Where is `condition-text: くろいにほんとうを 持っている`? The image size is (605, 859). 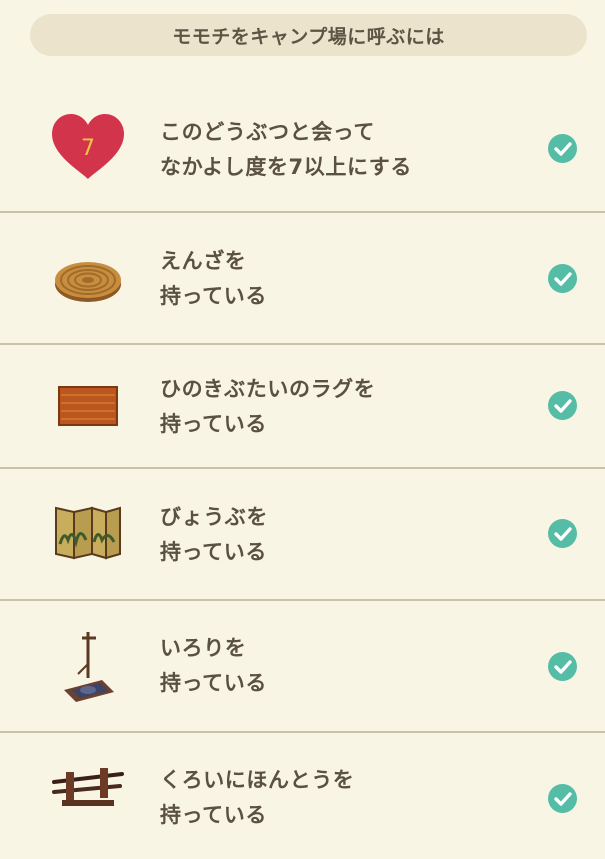
condition-text: くろいにほんとうを 持っている is located at coordinates (345, 798).